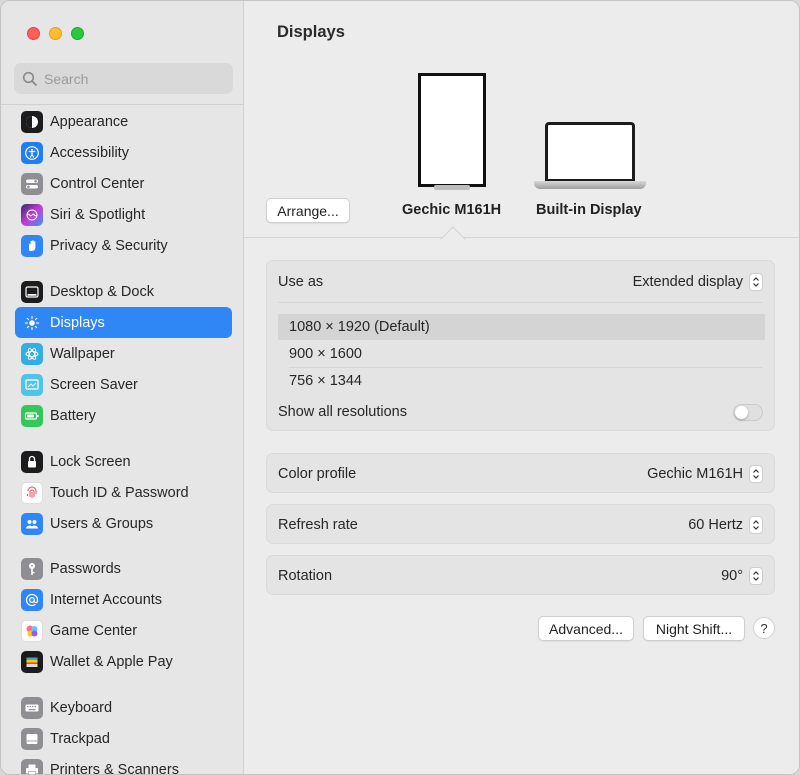 This screenshot has height=775, width=800. What do you see at coordinates (318, 525) in the screenshot?
I see `refresh-rate-label: Refresh rate` at bounding box center [318, 525].